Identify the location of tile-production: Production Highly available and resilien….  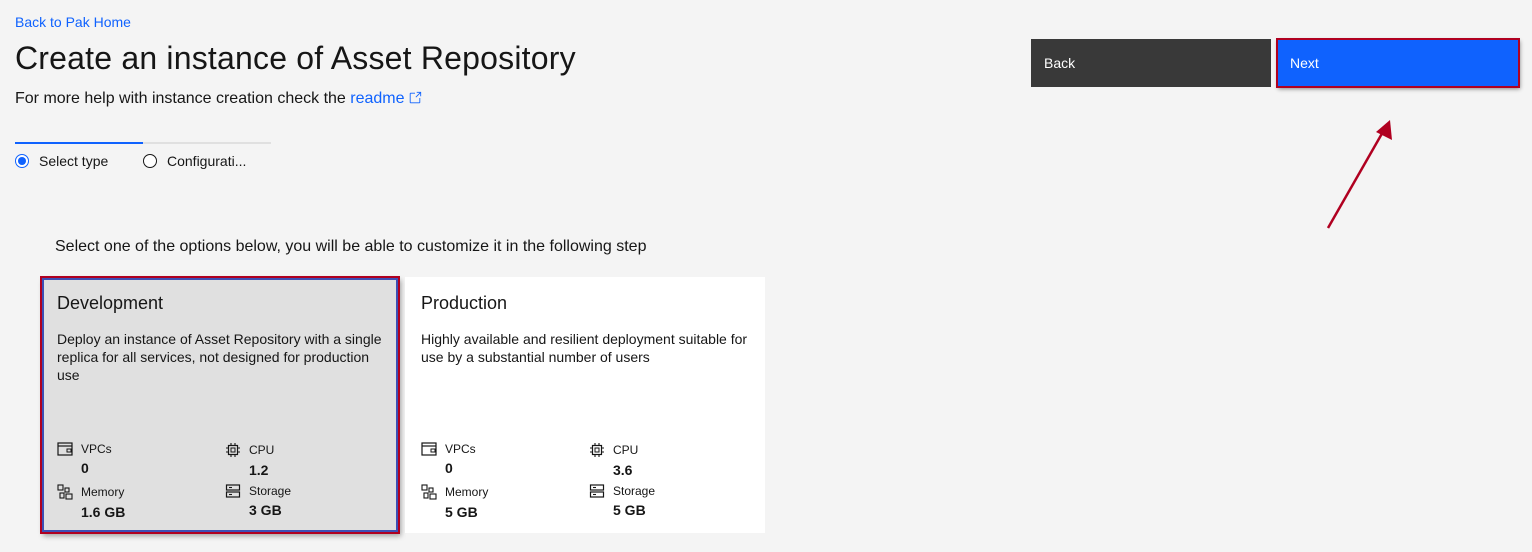
(585, 405).